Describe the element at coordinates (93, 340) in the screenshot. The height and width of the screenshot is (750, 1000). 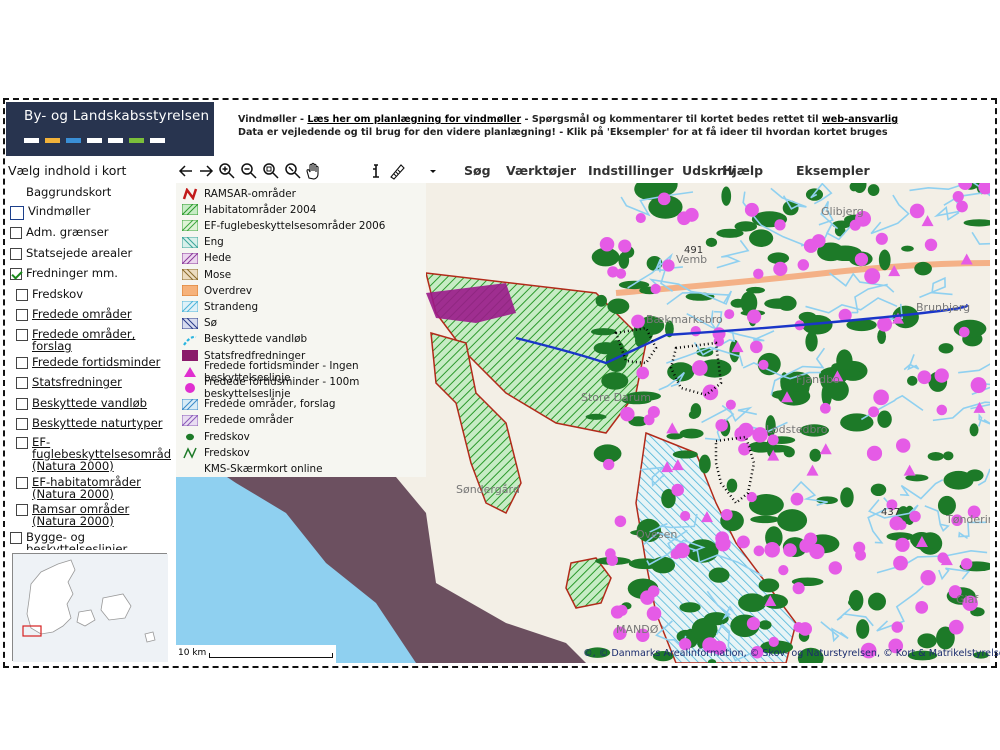
I see `layer-item: Fredede områder, forslag` at that location.